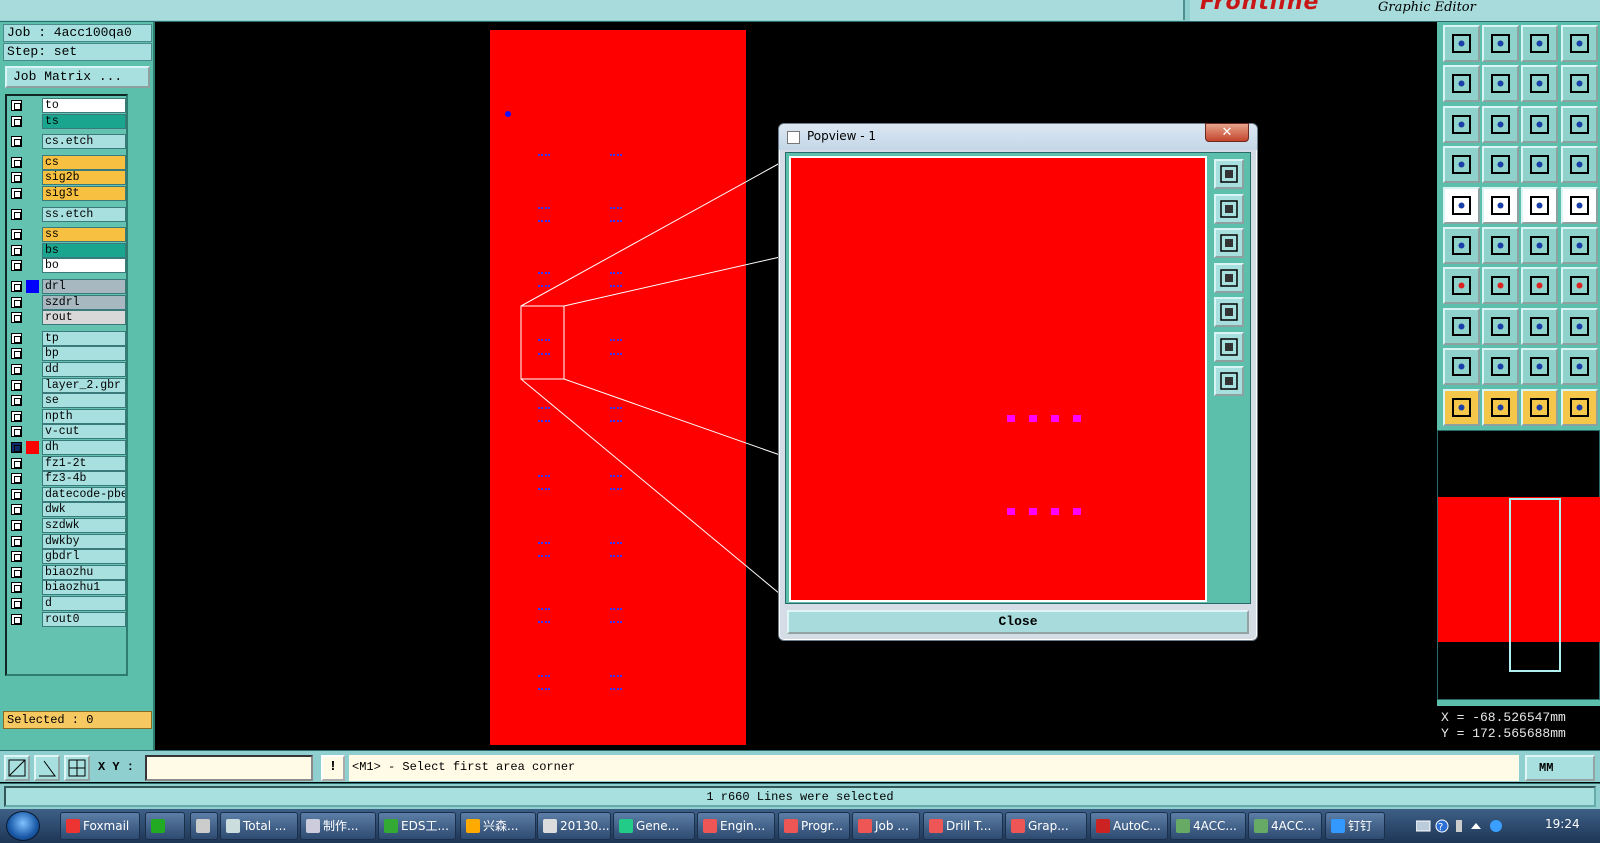 The height and width of the screenshot is (843, 1600). Describe the element at coordinates (68, 318) in the screenshot. I see `layer-row: rout` at that location.